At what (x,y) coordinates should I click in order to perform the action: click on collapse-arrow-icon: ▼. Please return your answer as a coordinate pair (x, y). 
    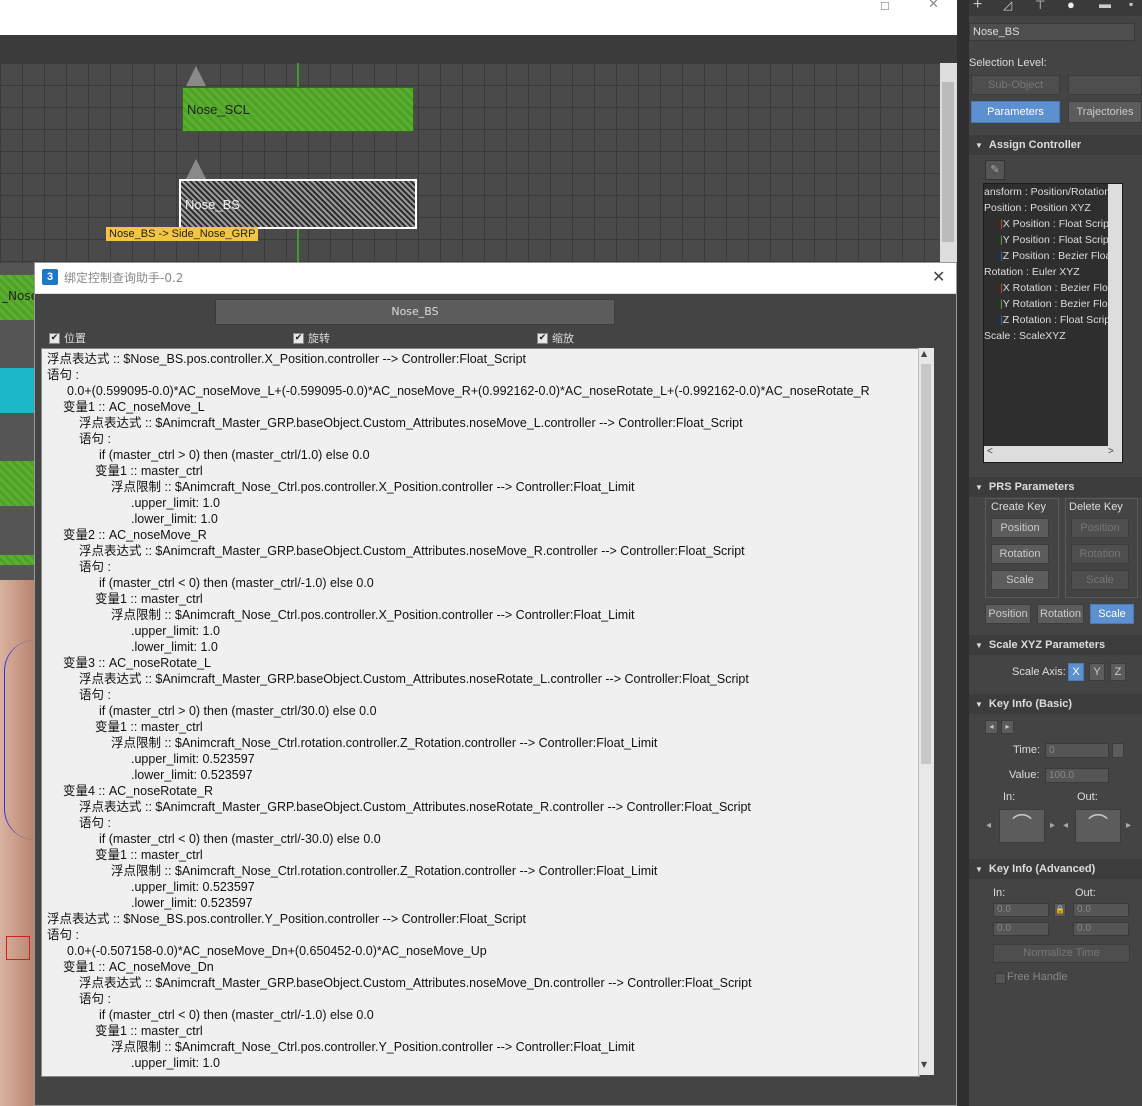
    Looking at the image, I should click on (979, 645).